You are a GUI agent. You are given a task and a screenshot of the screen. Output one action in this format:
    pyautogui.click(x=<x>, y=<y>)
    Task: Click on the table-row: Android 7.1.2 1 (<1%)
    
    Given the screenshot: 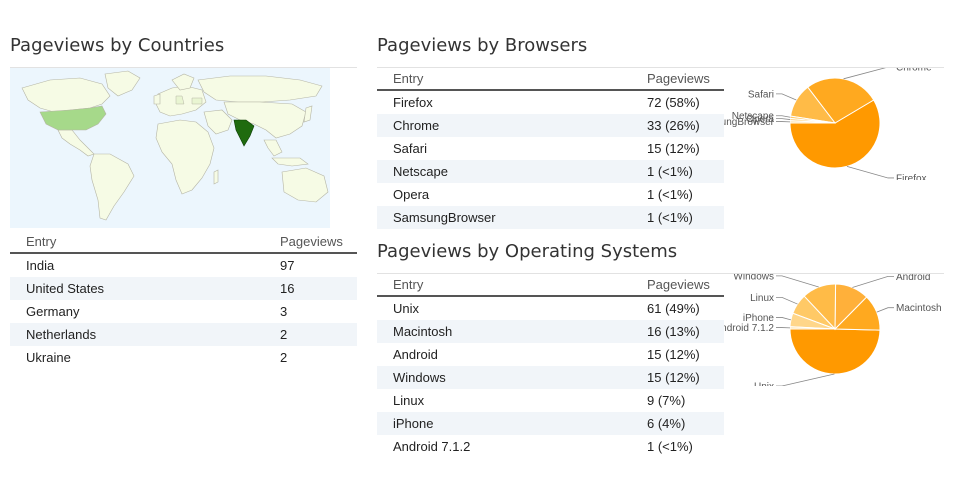 What is the action you would take?
    pyautogui.click(x=550, y=446)
    